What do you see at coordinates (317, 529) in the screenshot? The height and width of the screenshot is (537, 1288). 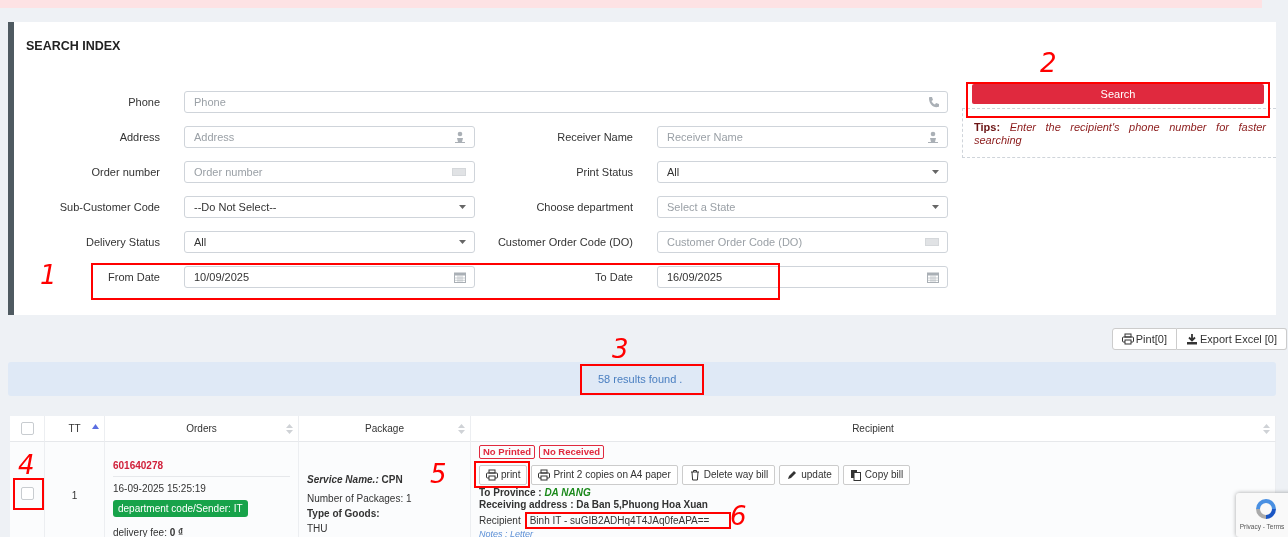 I see `goods-type: THU` at bounding box center [317, 529].